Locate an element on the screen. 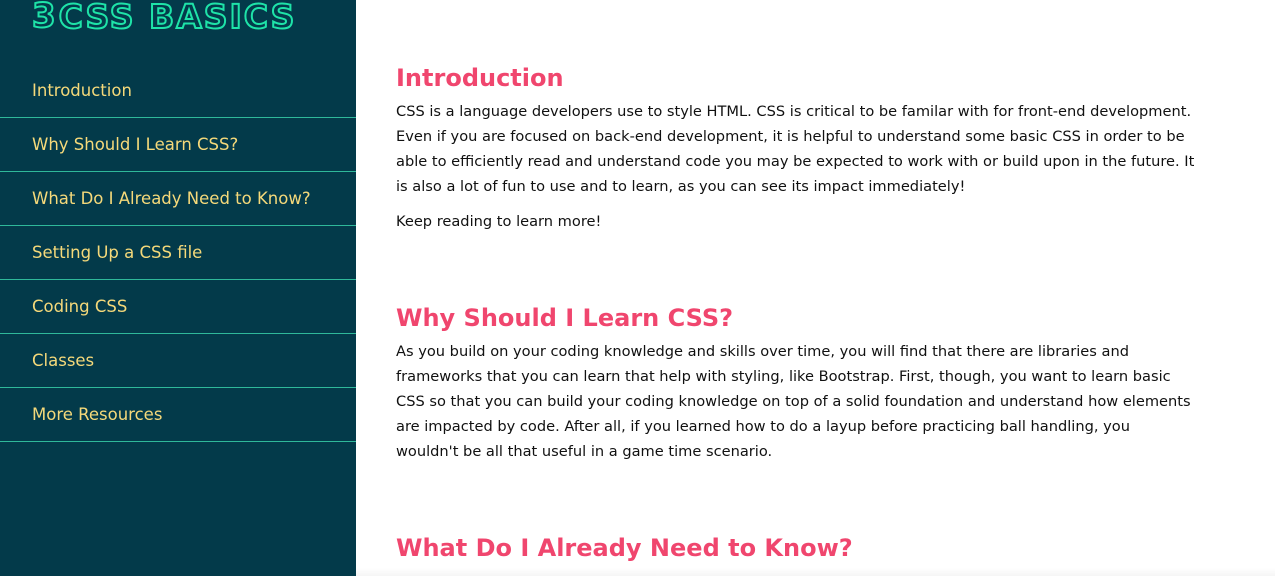 Image resolution: width=1275 pixels, height=576 pixels. section-paragraph: Keep reading to learn more! is located at coordinates (499, 221).